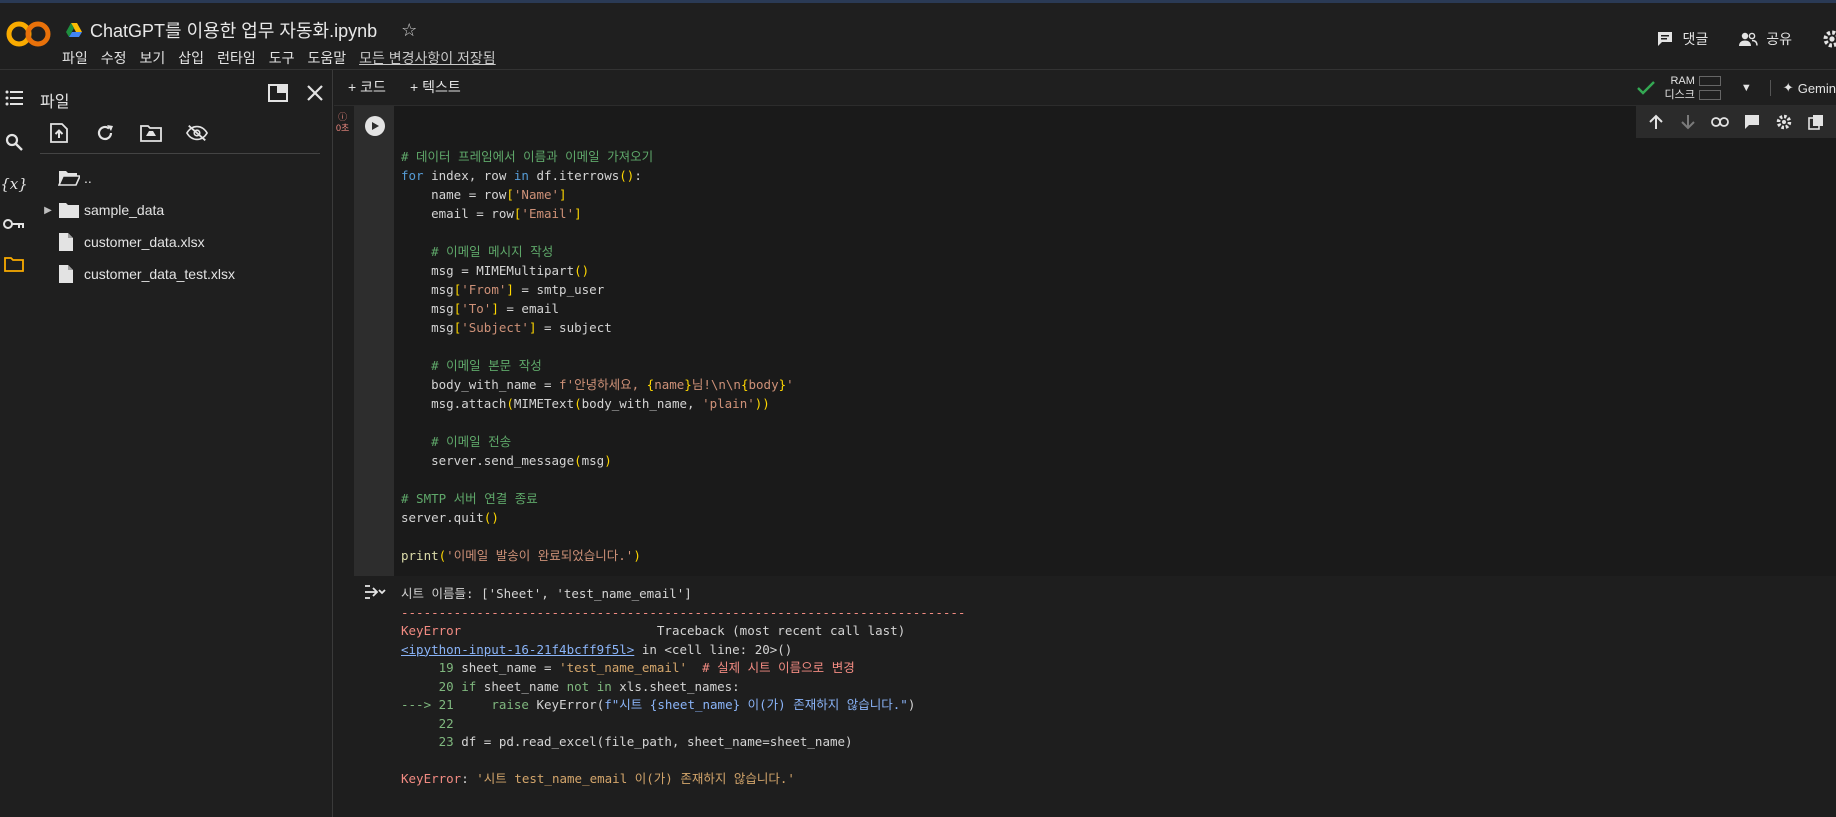 This screenshot has height=817, width=1836. What do you see at coordinates (124, 210) in the screenshot?
I see `tree-item-label: sample_data` at bounding box center [124, 210].